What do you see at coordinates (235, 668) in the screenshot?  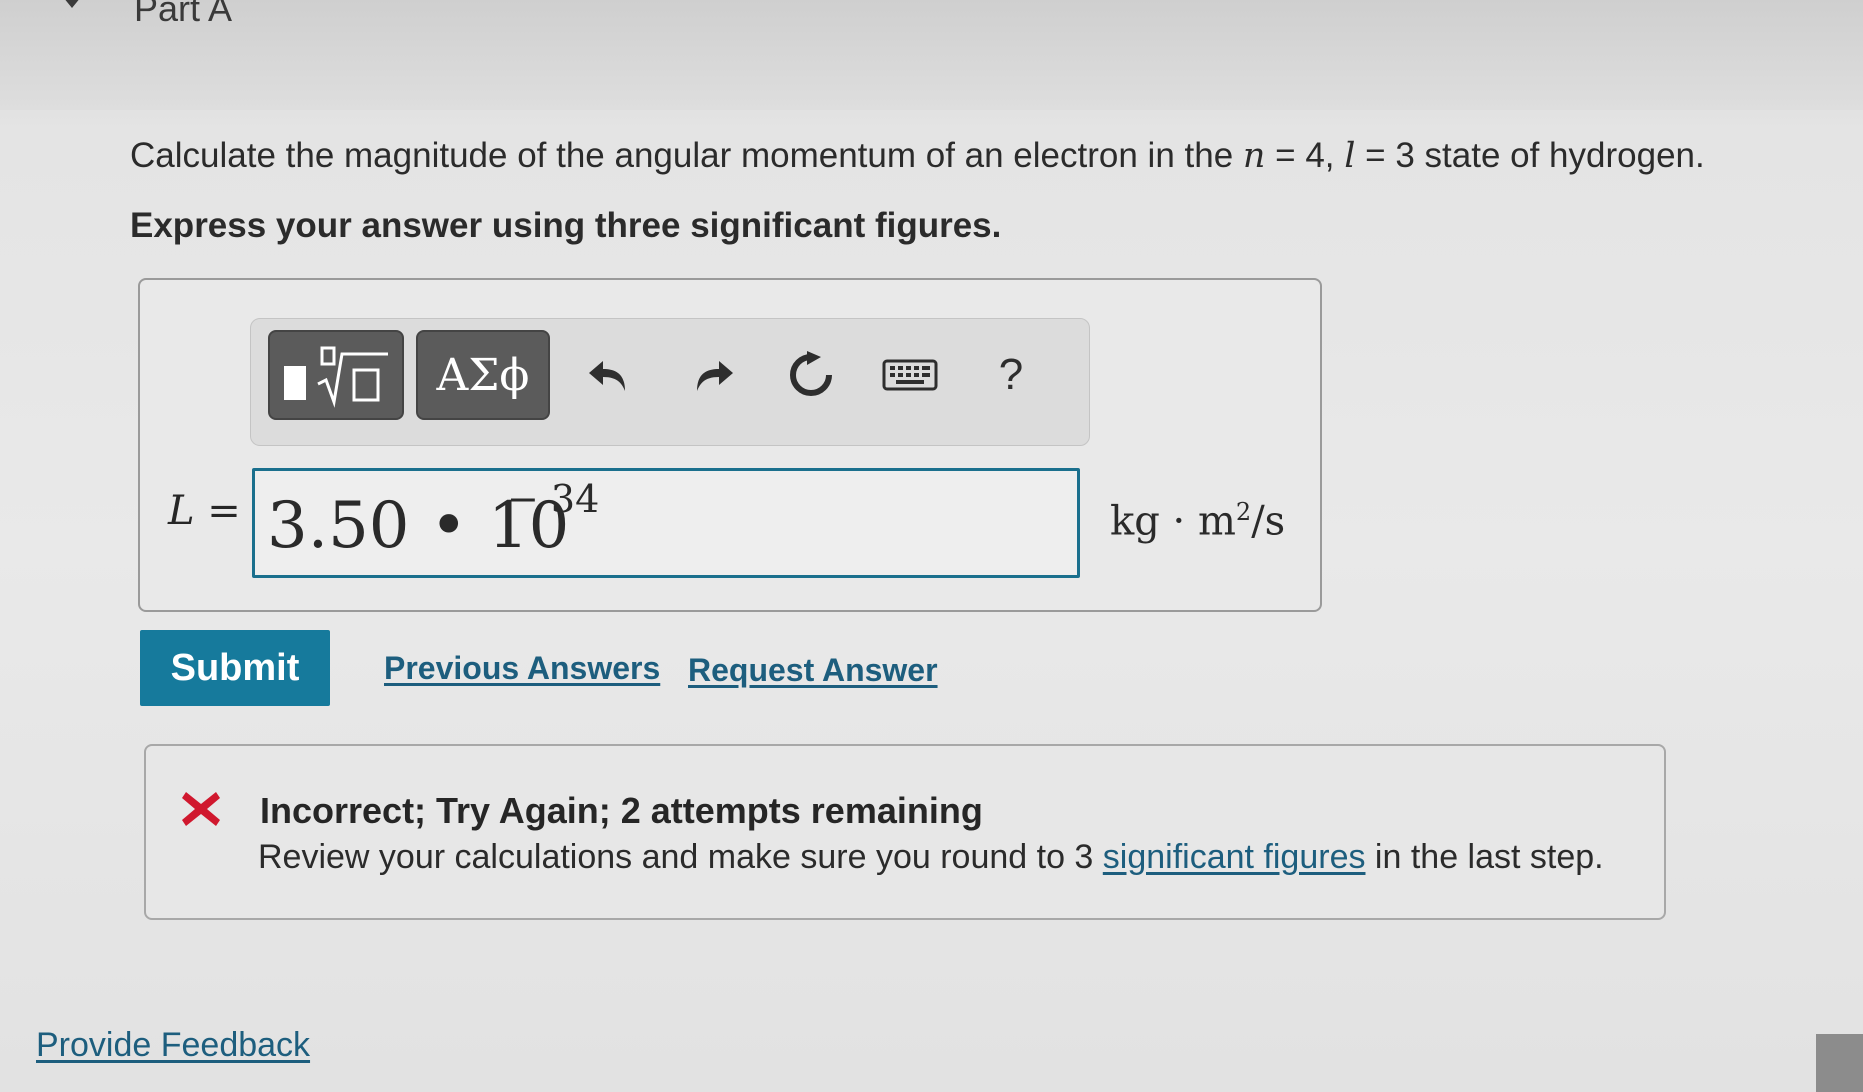 I see `submit-button: Submit` at bounding box center [235, 668].